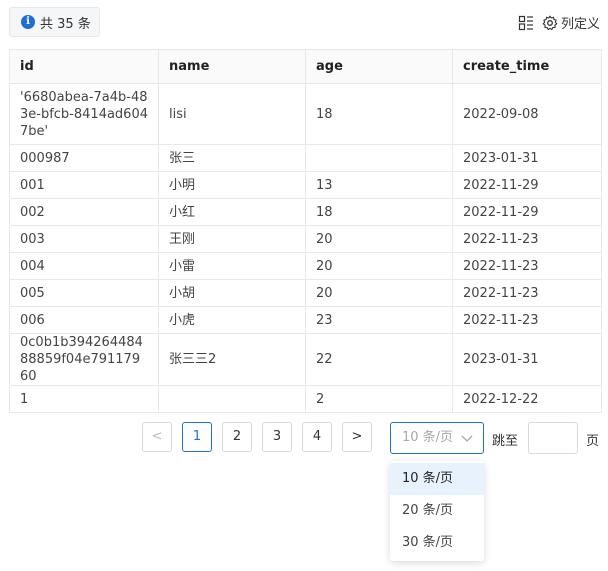  What do you see at coordinates (527, 114) in the screenshot?
I see `cell-create-time: 2022-09-08` at bounding box center [527, 114].